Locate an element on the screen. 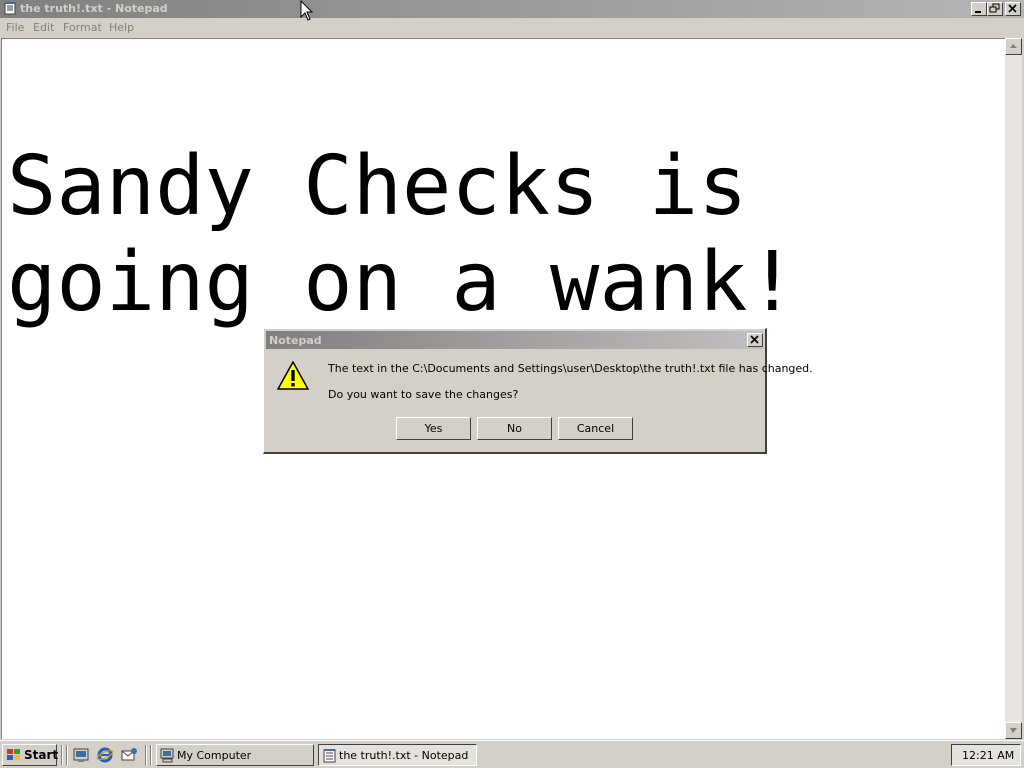 This screenshot has width=1024, height=768. scroll-down-button is located at coordinates (1013, 730).